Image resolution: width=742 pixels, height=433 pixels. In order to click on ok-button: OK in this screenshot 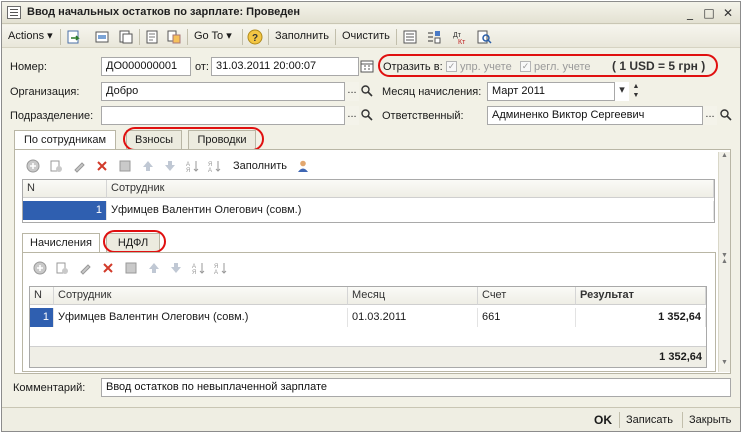, I will do `click(603, 420)`.